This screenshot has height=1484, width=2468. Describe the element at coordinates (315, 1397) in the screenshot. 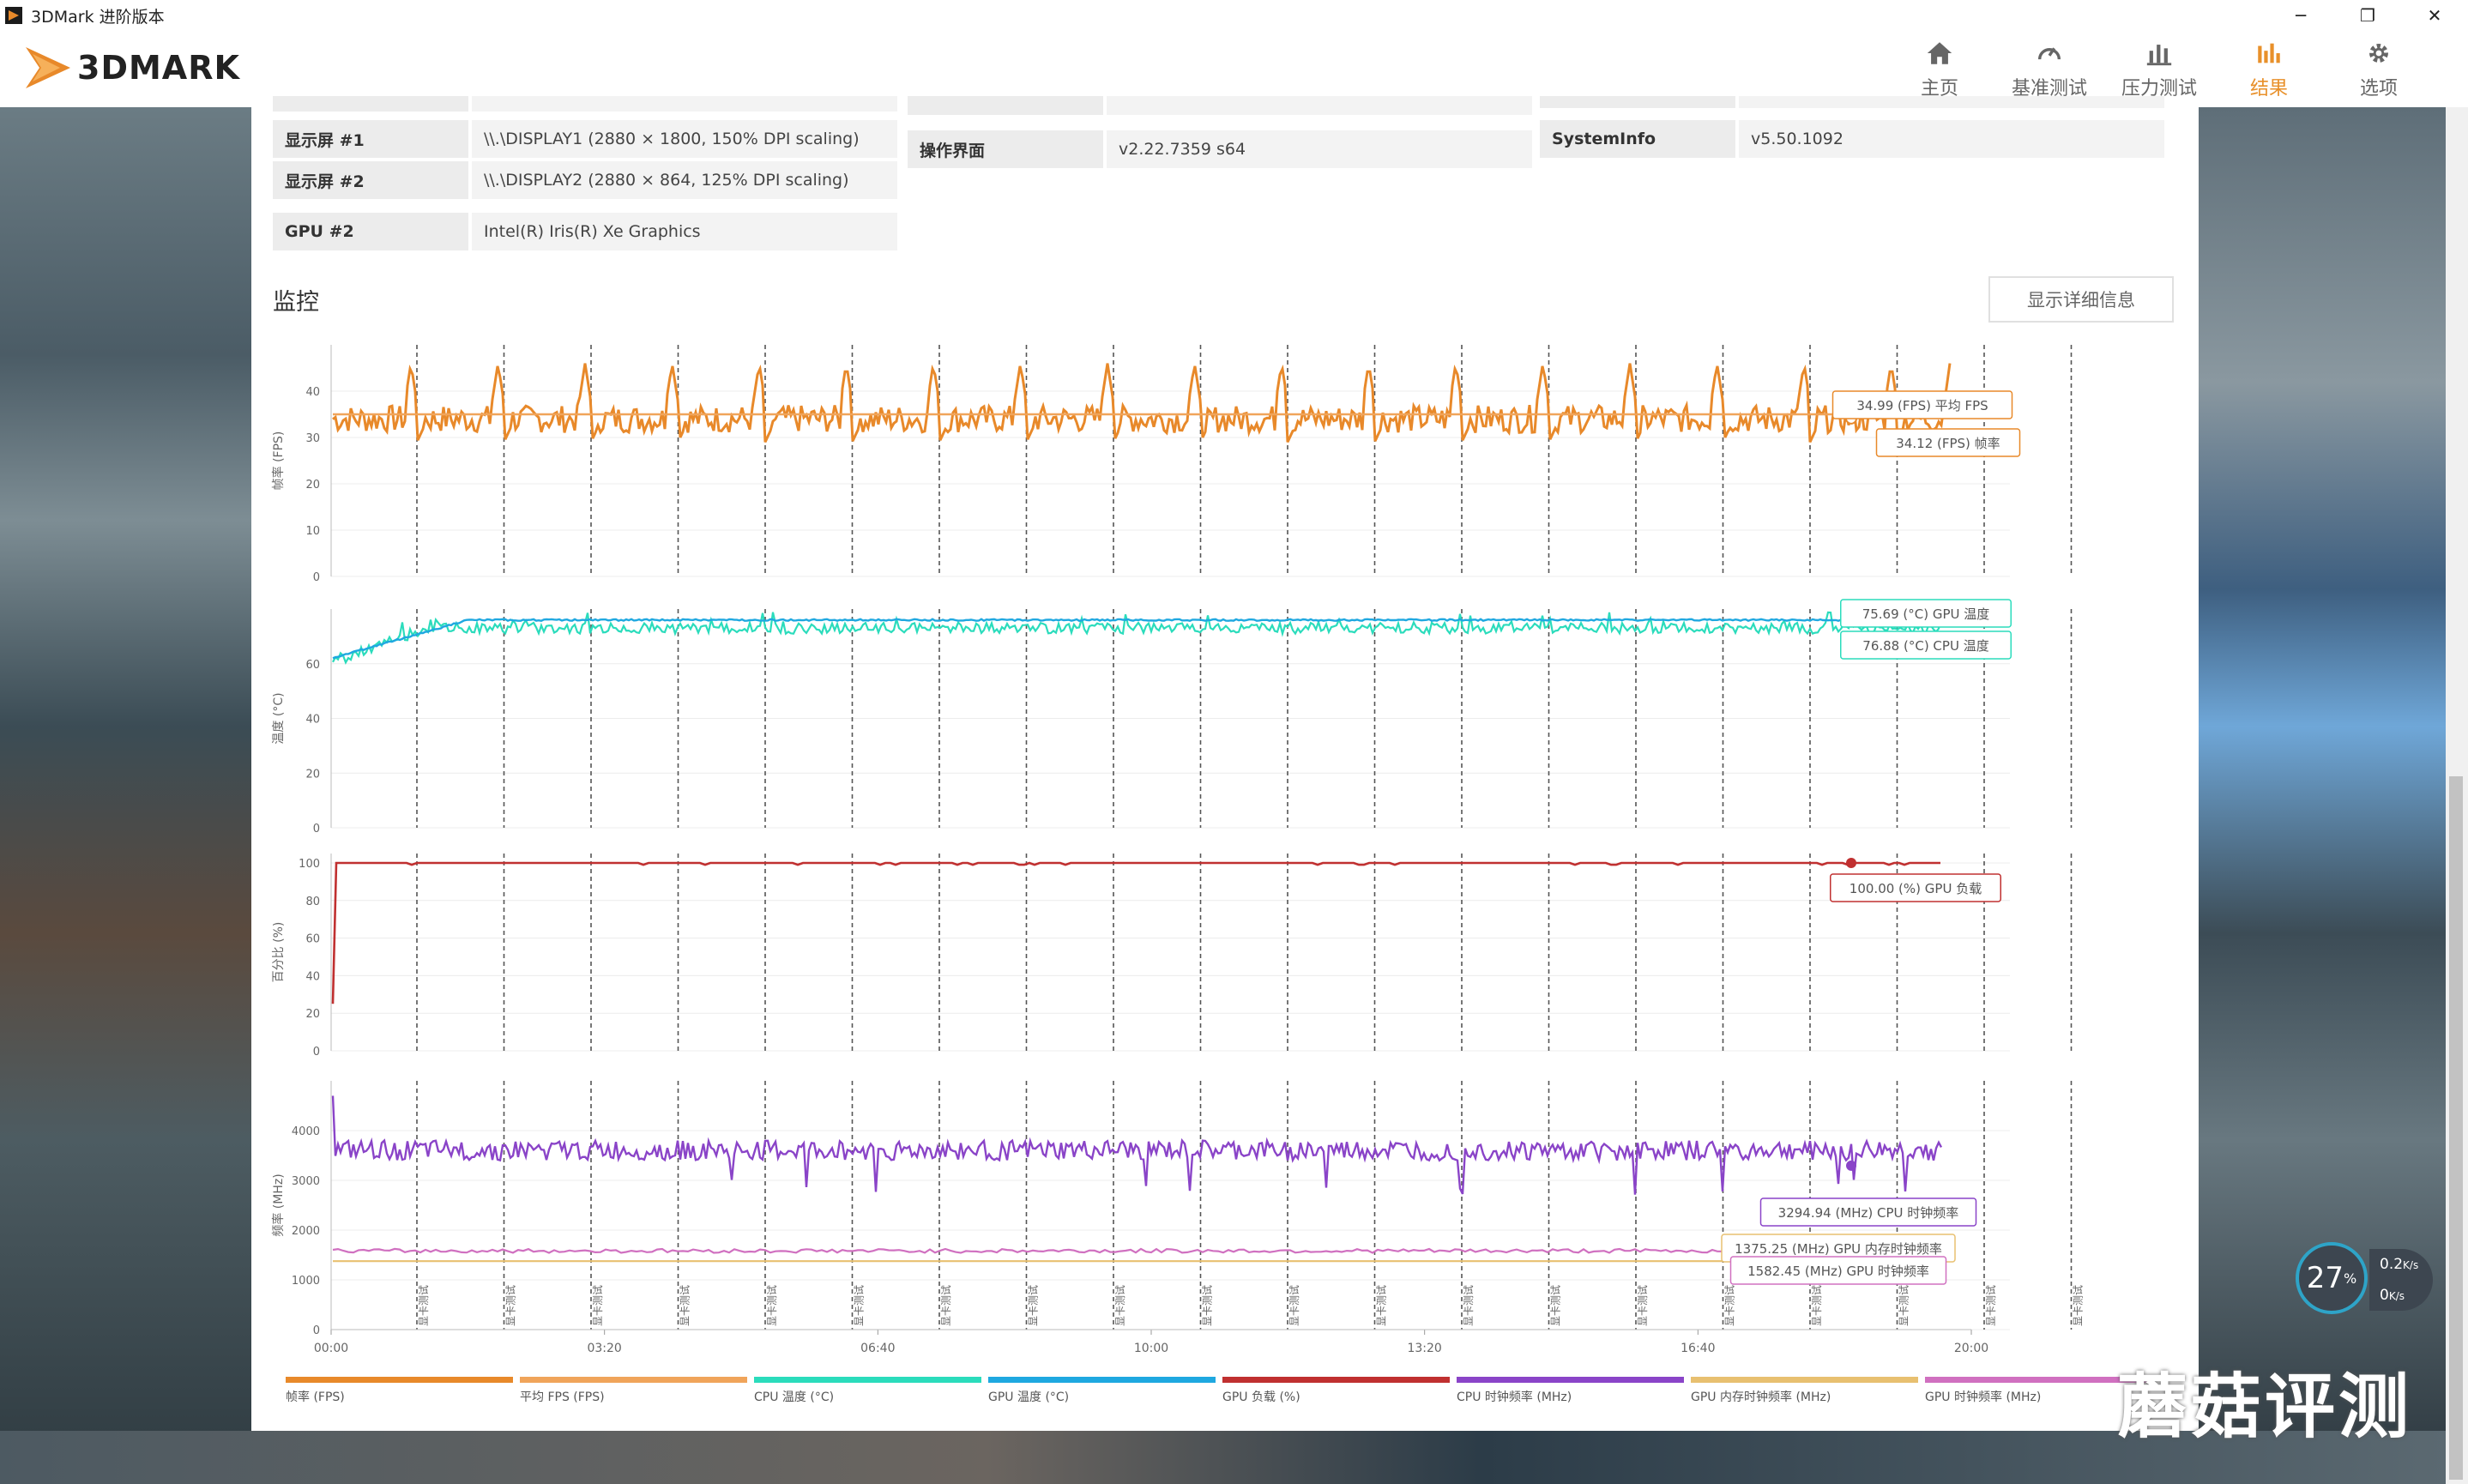

I see `legend-label: 帧率 (FPS)` at that location.